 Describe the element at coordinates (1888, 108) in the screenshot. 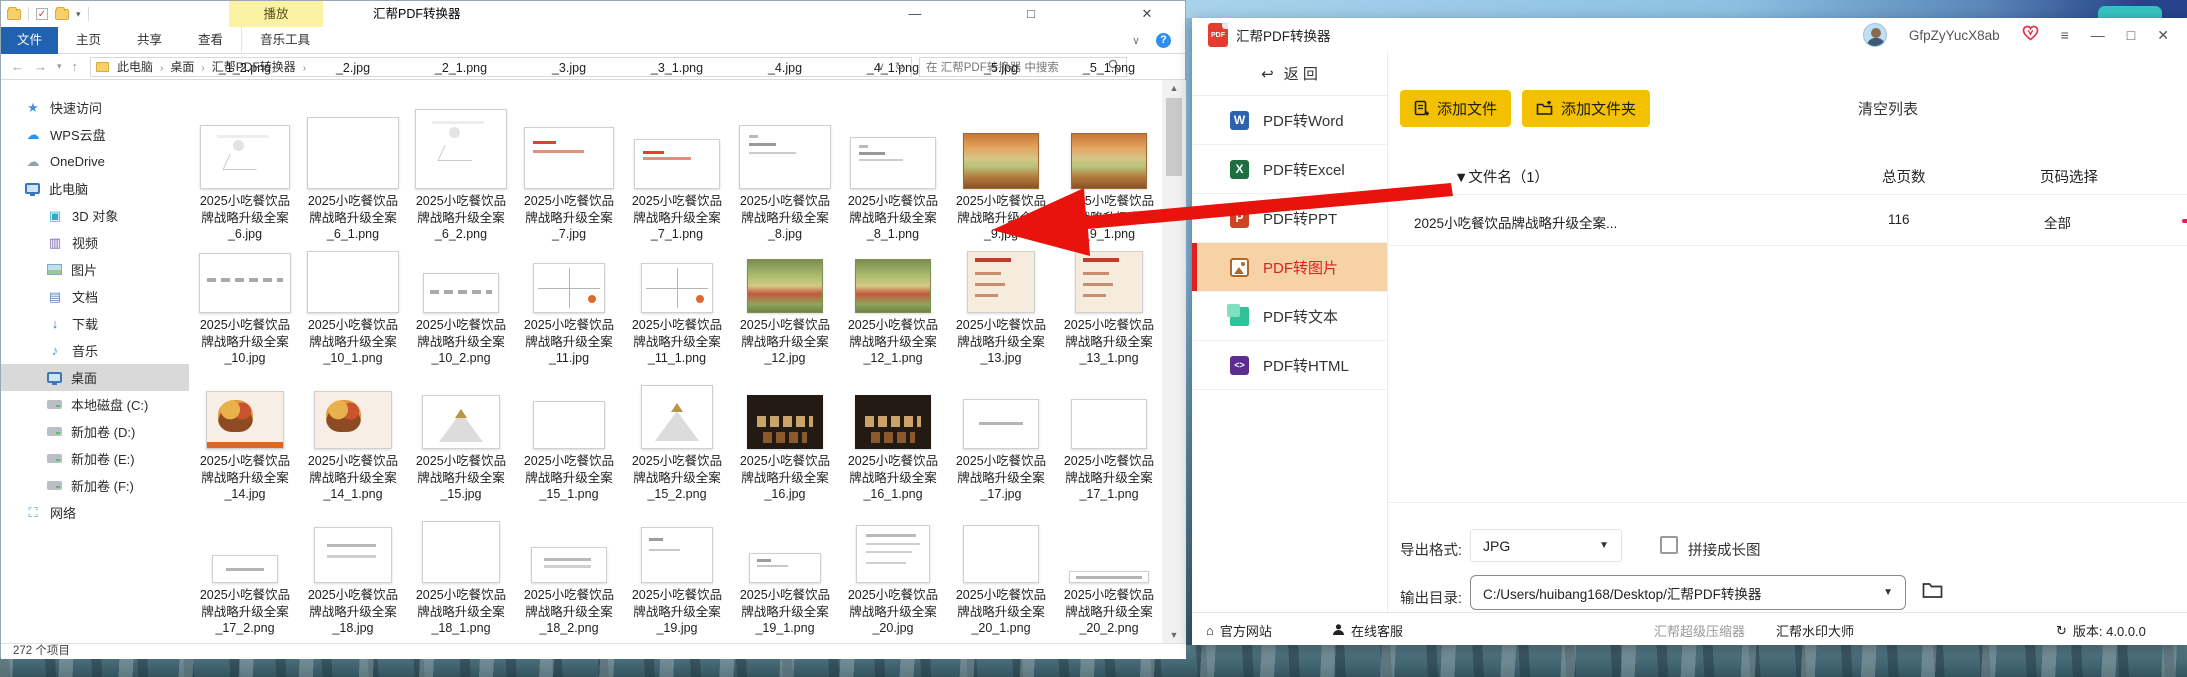

I see `clear-list-button: 清空列表` at that location.